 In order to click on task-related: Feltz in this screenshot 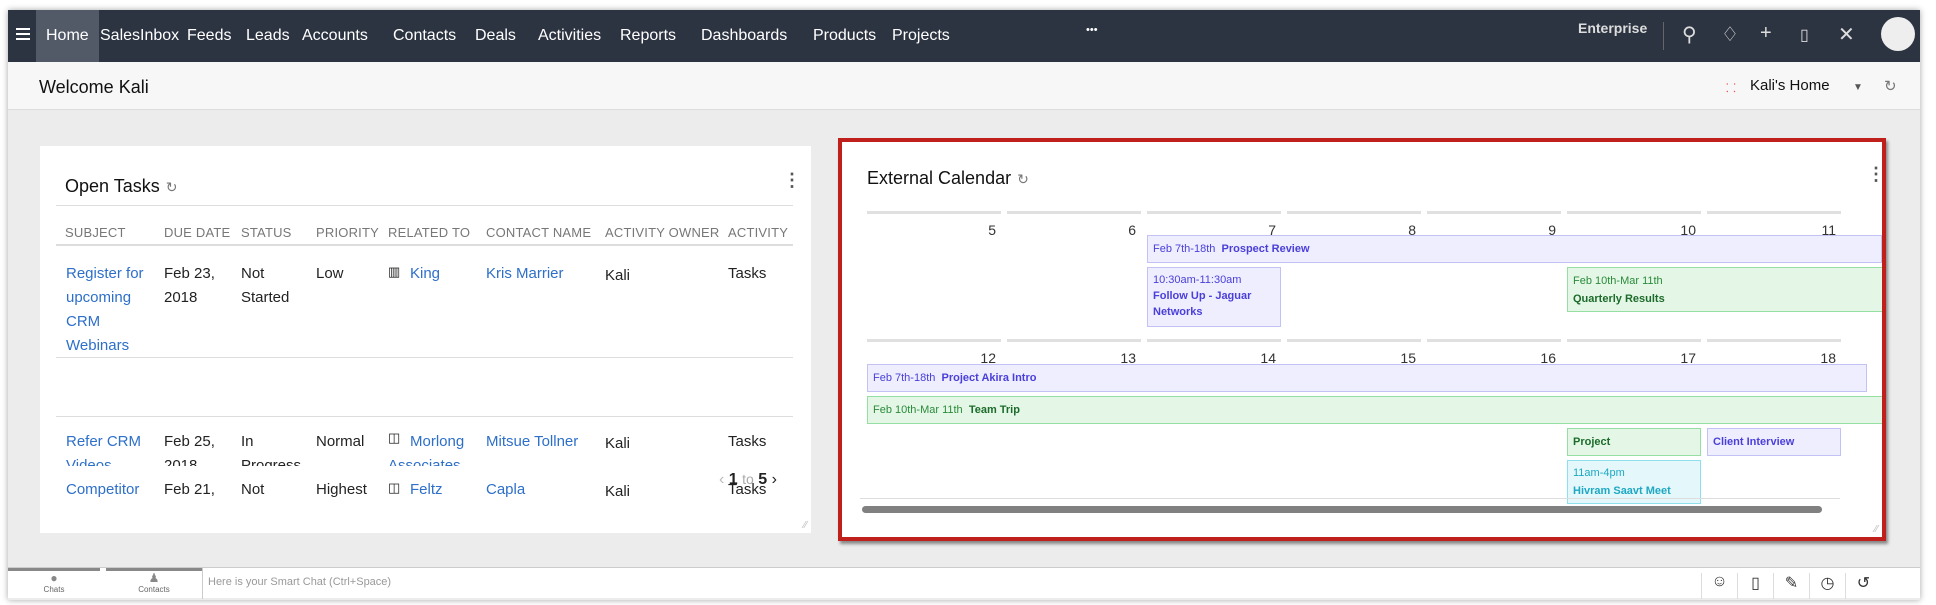, I will do `click(426, 490)`.